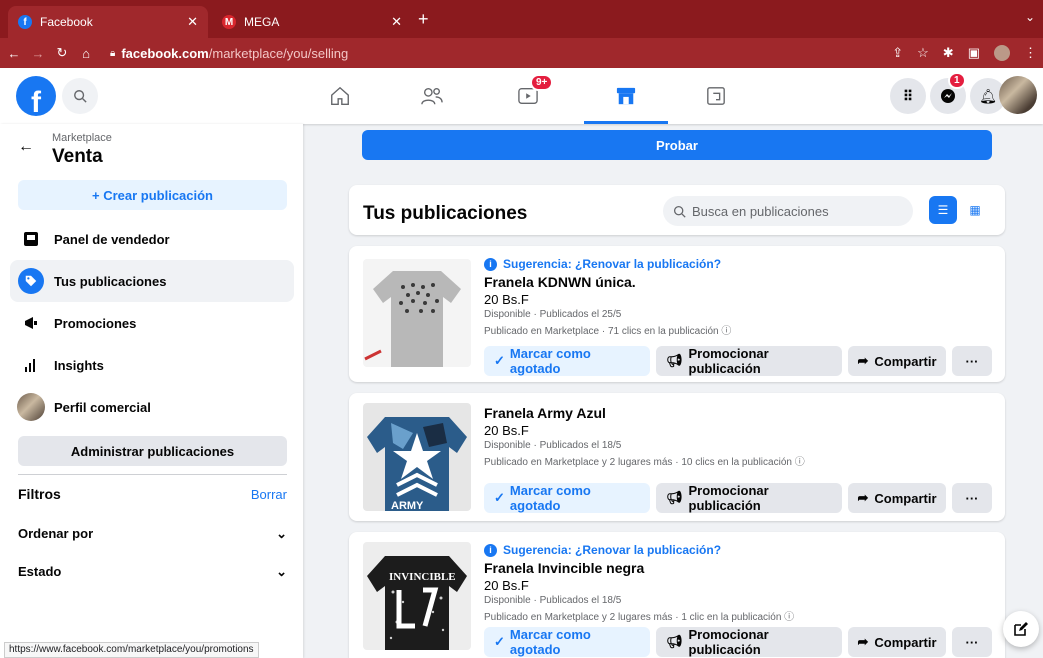  Describe the element at coordinates (80, 96) in the screenshot. I see `search-button` at that location.